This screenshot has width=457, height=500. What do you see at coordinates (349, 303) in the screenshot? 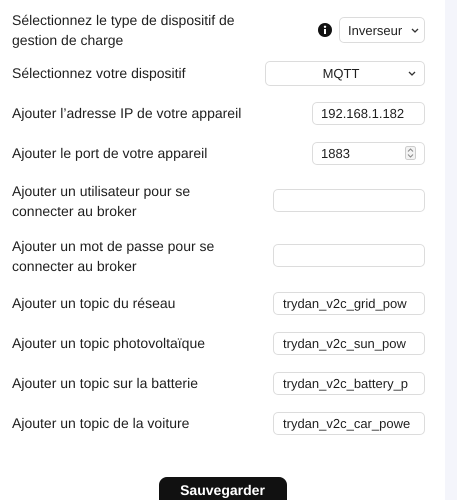
I see `input-field: trydan_v2c_grid_pow` at bounding box center [349, 303].